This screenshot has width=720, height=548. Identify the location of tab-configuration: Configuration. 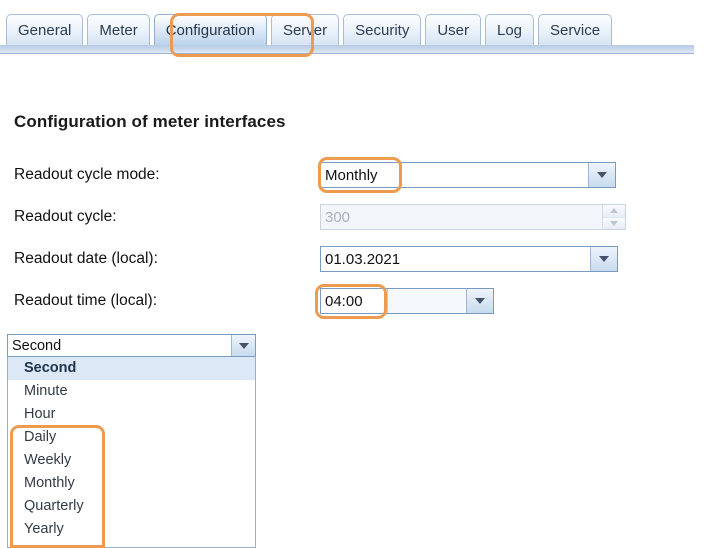
(210, 29).